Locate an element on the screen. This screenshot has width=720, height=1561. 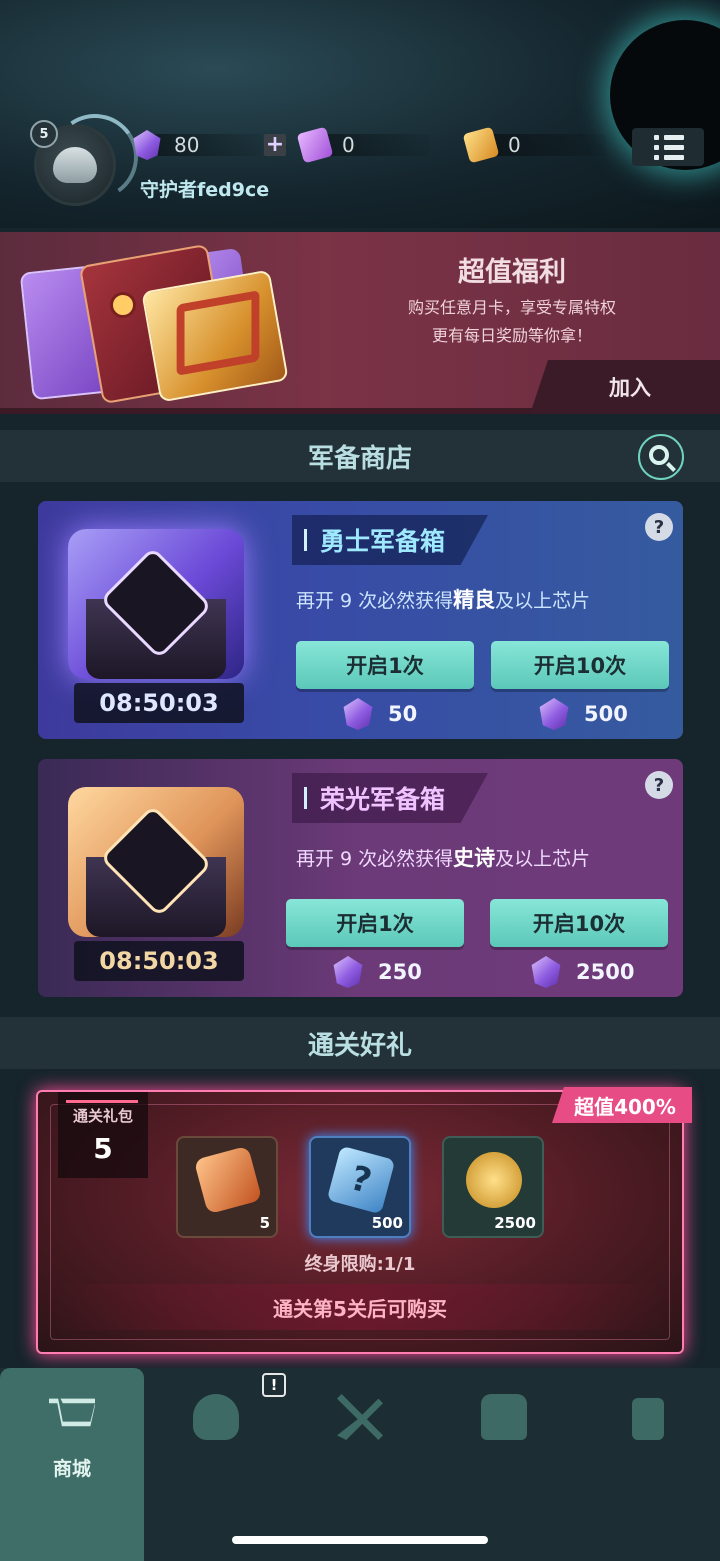
reward-gold-coin: 2500 is located at coordinates (493, 1187).